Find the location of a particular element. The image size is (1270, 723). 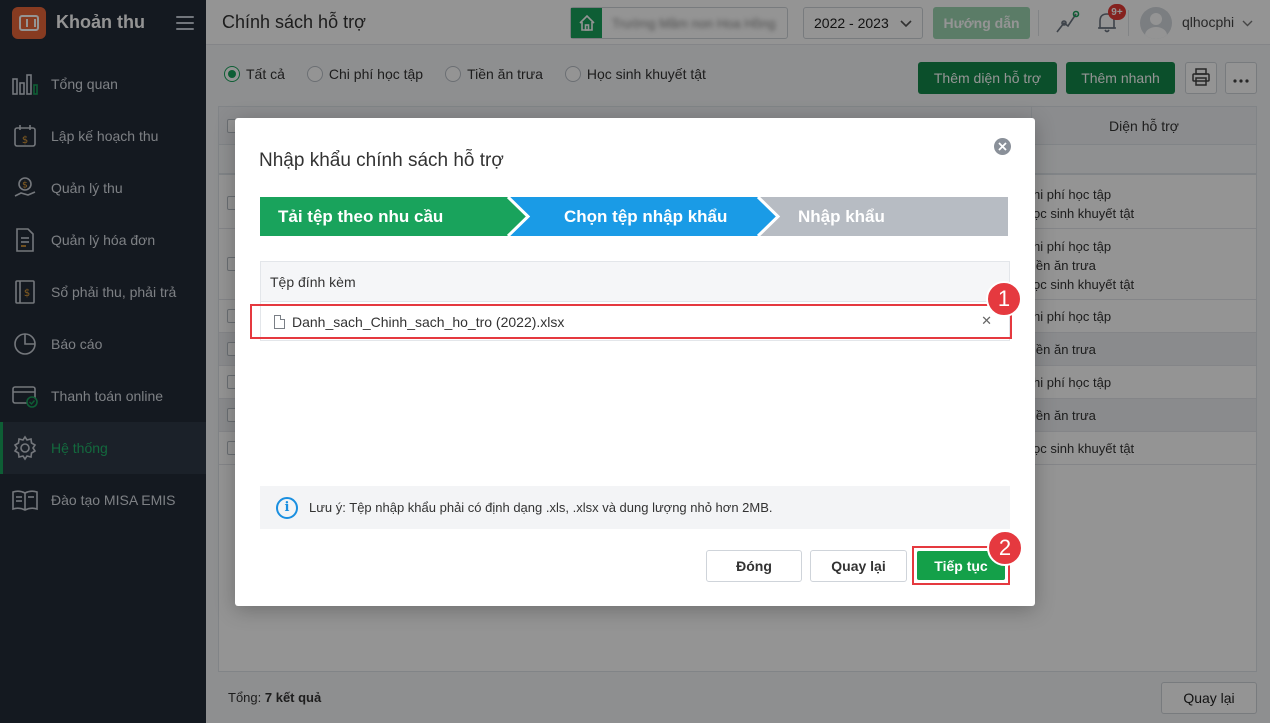

step-label: Nhập khẩu is located at coordinates (841, 216).